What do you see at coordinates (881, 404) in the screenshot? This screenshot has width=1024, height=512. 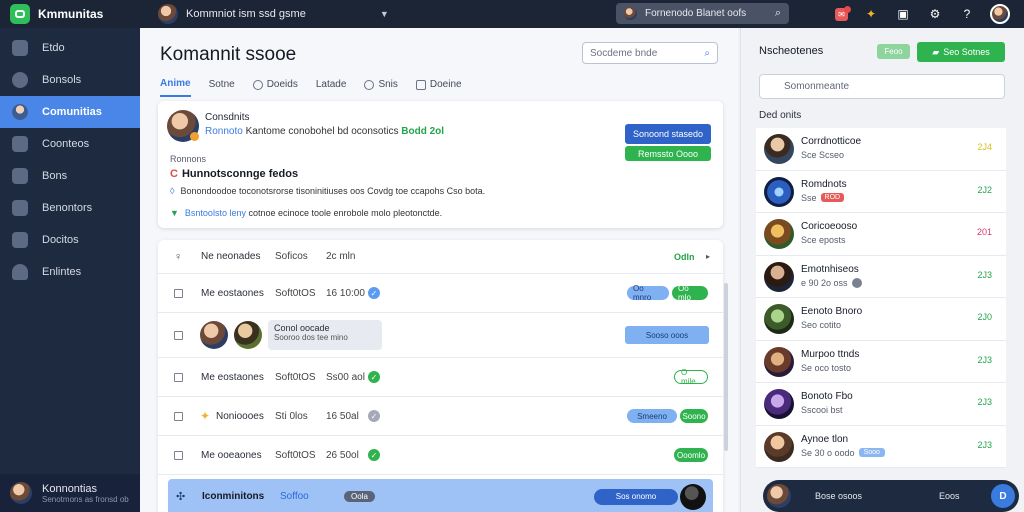 I see `contact-item: Bonoto Fbo Sscooi bst 2J3` at bounding box center [881, 404].